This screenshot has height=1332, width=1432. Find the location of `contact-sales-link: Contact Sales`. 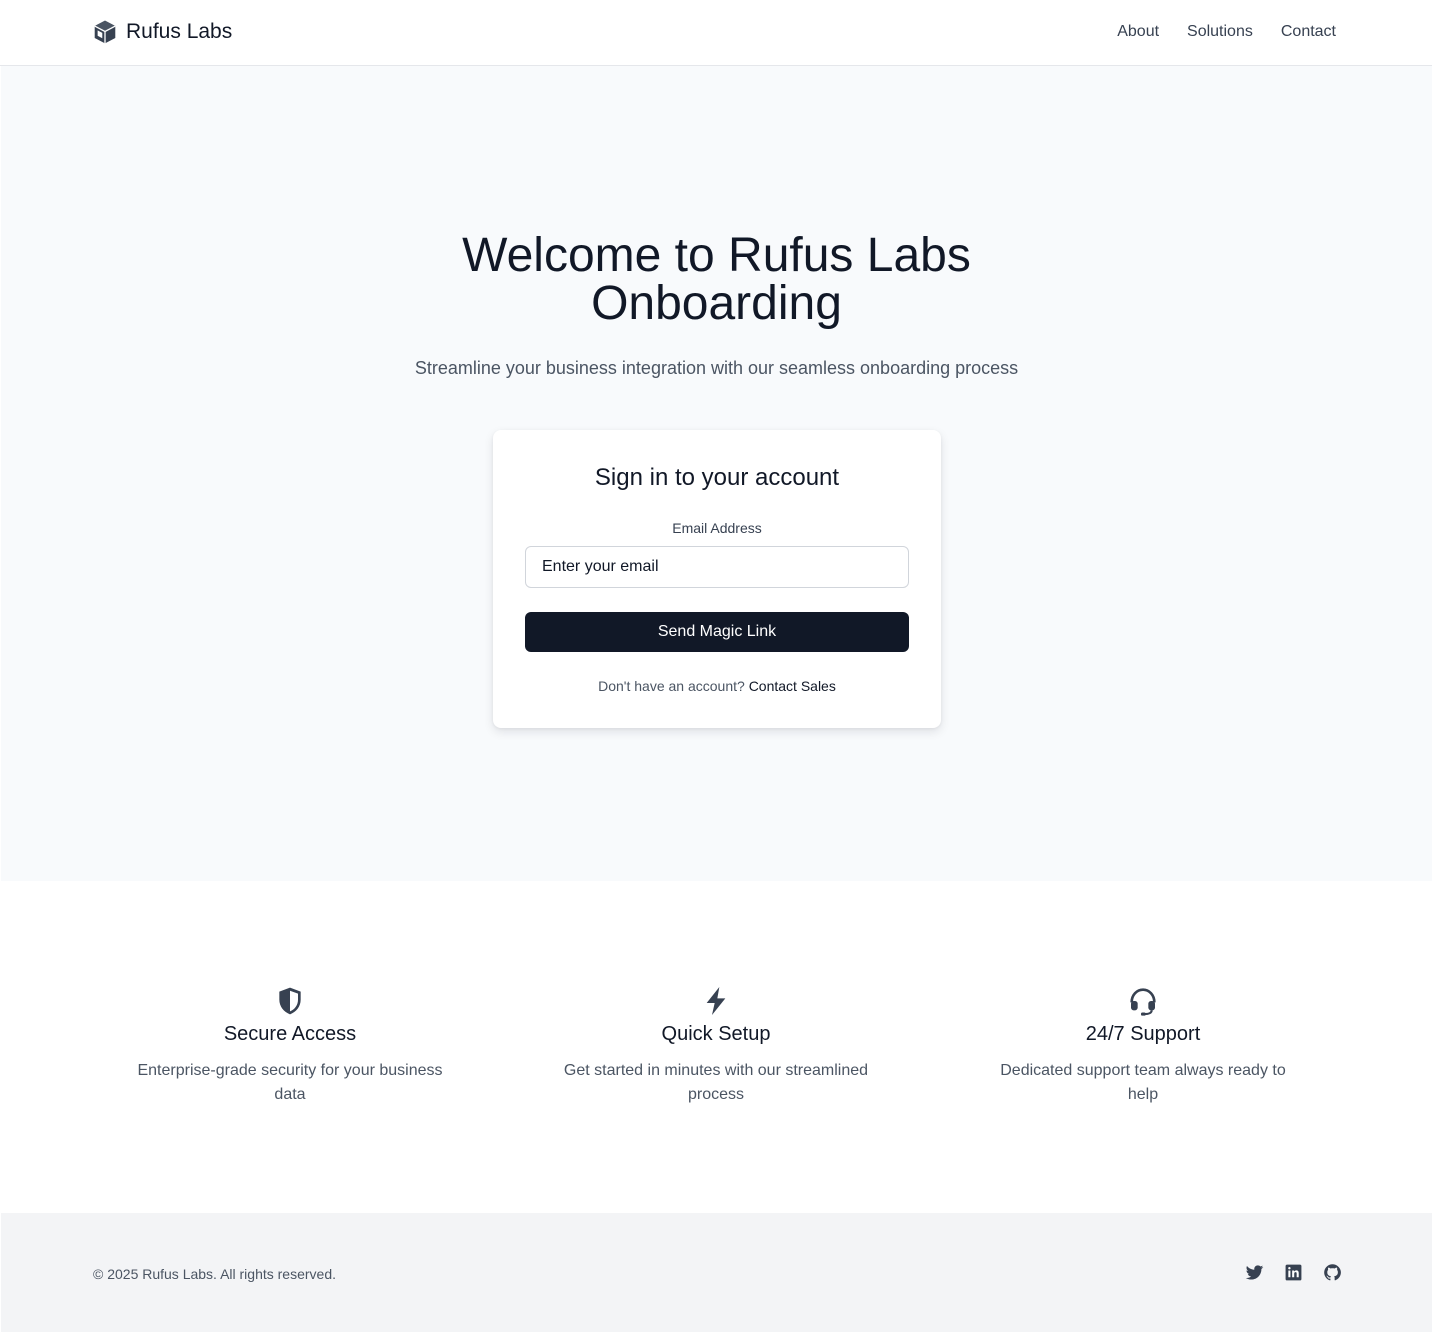

contact-sales-link: Contact Sales is located at coordinates (792, 686).